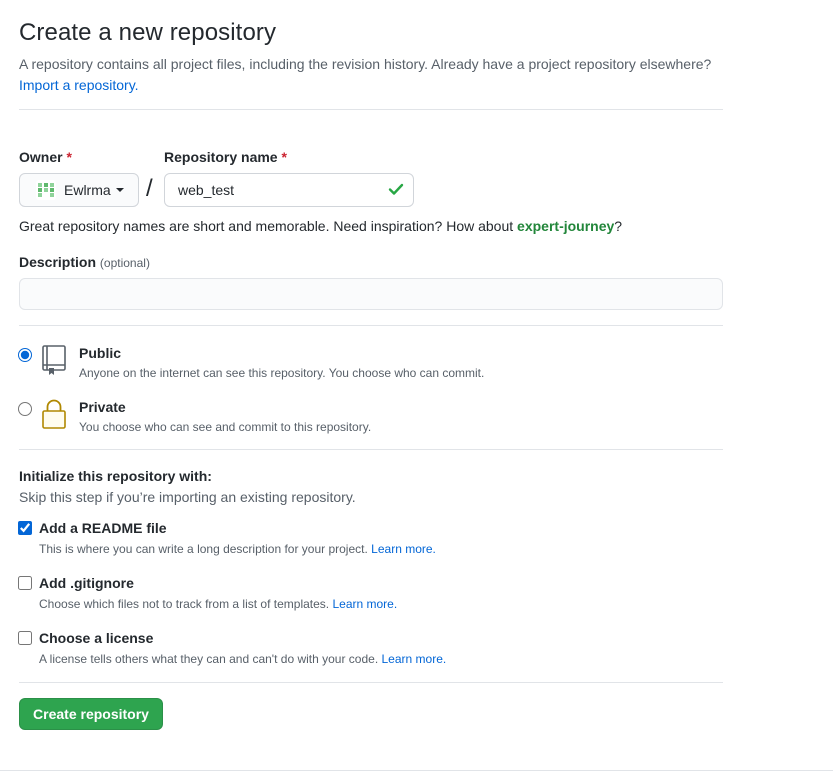 This screenshot has width=833, height=784. Describe the element at coordinates (416, 770) in the screenshot. I see `footer-divider` at that location.